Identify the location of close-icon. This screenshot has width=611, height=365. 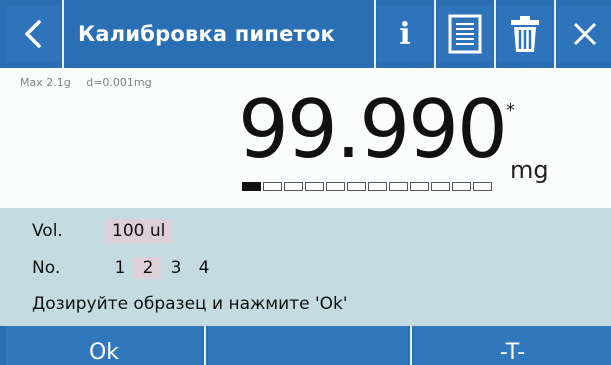
(584, 34).